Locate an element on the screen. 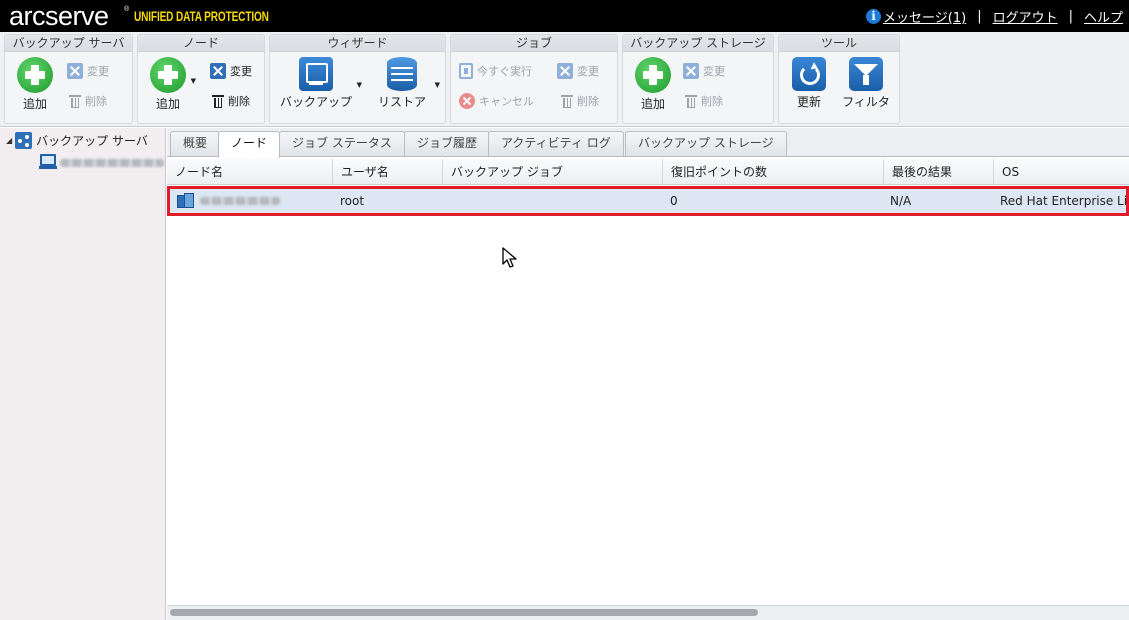 The height and width of the screenshot is (620, 1129). job-cancel-button: キャンセル is located at coordinates (496, 101).